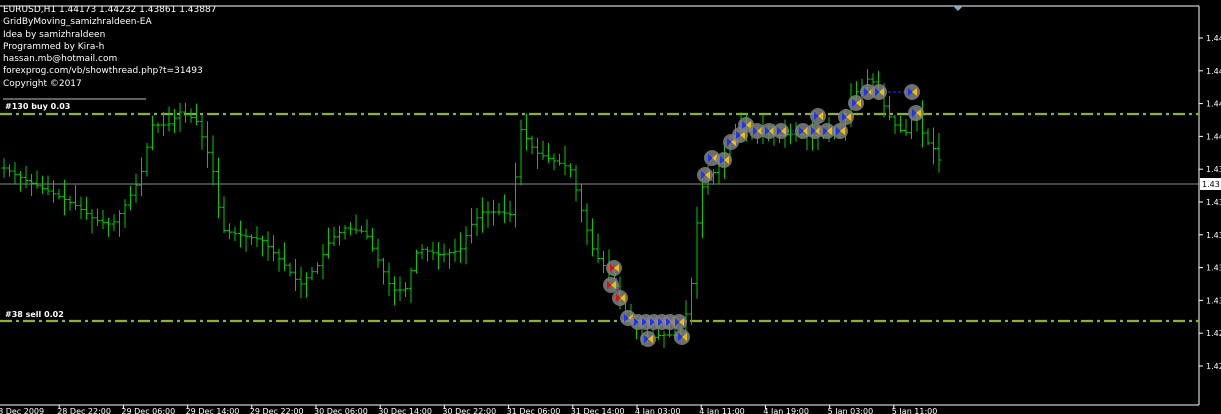 The width and height of the screenshot is (1221, 414). Describe the element at coordinates (34, 314) in the screenshot. I see `sell-level-label: #38 sell 0.02` at that location.